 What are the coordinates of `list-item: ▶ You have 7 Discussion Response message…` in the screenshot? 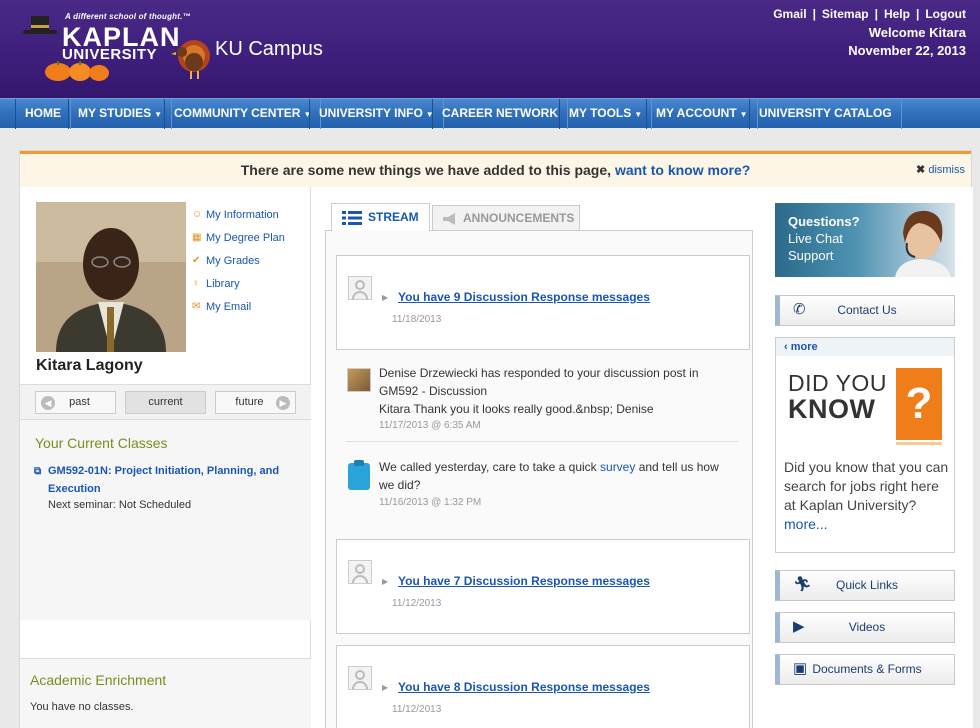 It's located at (543, 586).